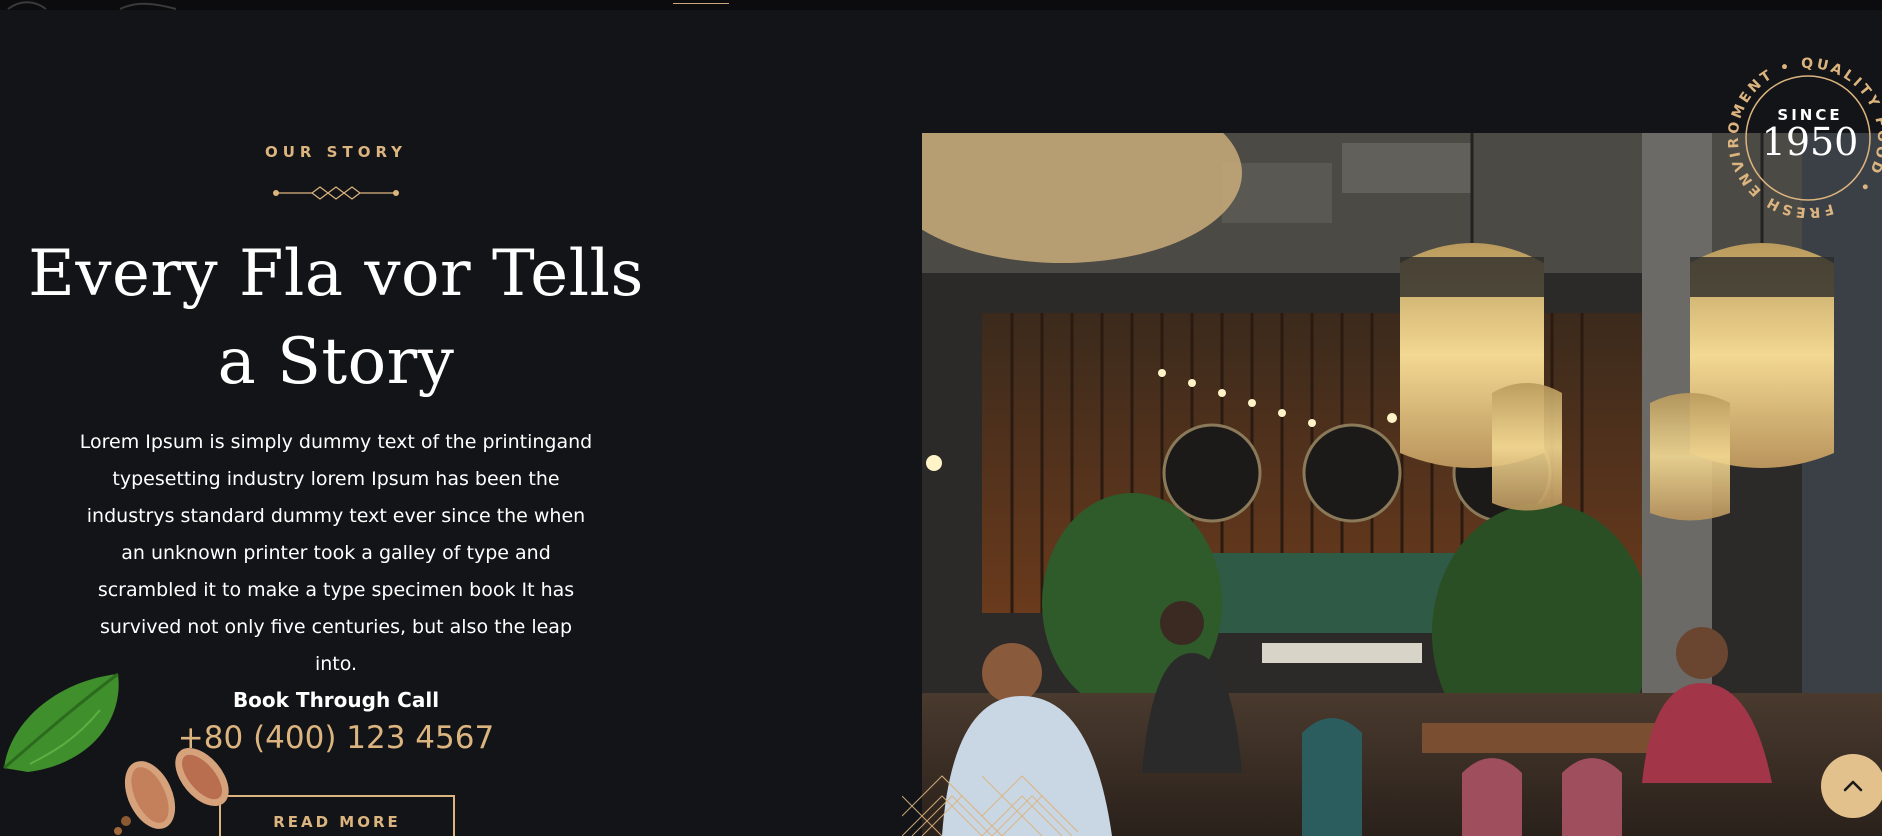  Describe the element at coordinates (990, 805) in the screenshot. I see `lattice-ornament-icon` at that location.